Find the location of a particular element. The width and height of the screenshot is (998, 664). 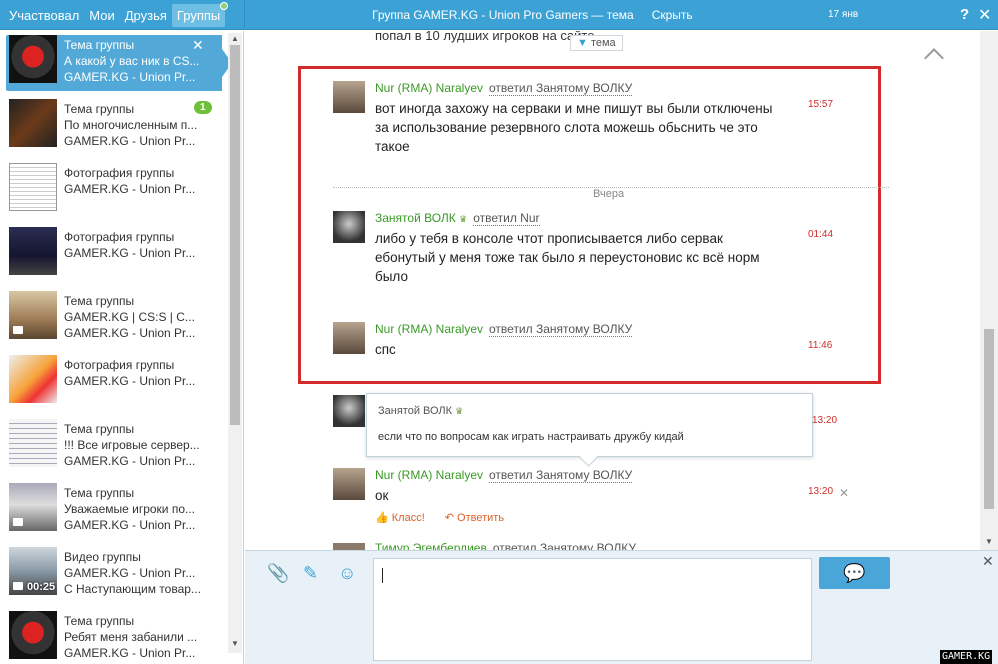

tab-friends: Друзья is located at coordinates (146, 15).